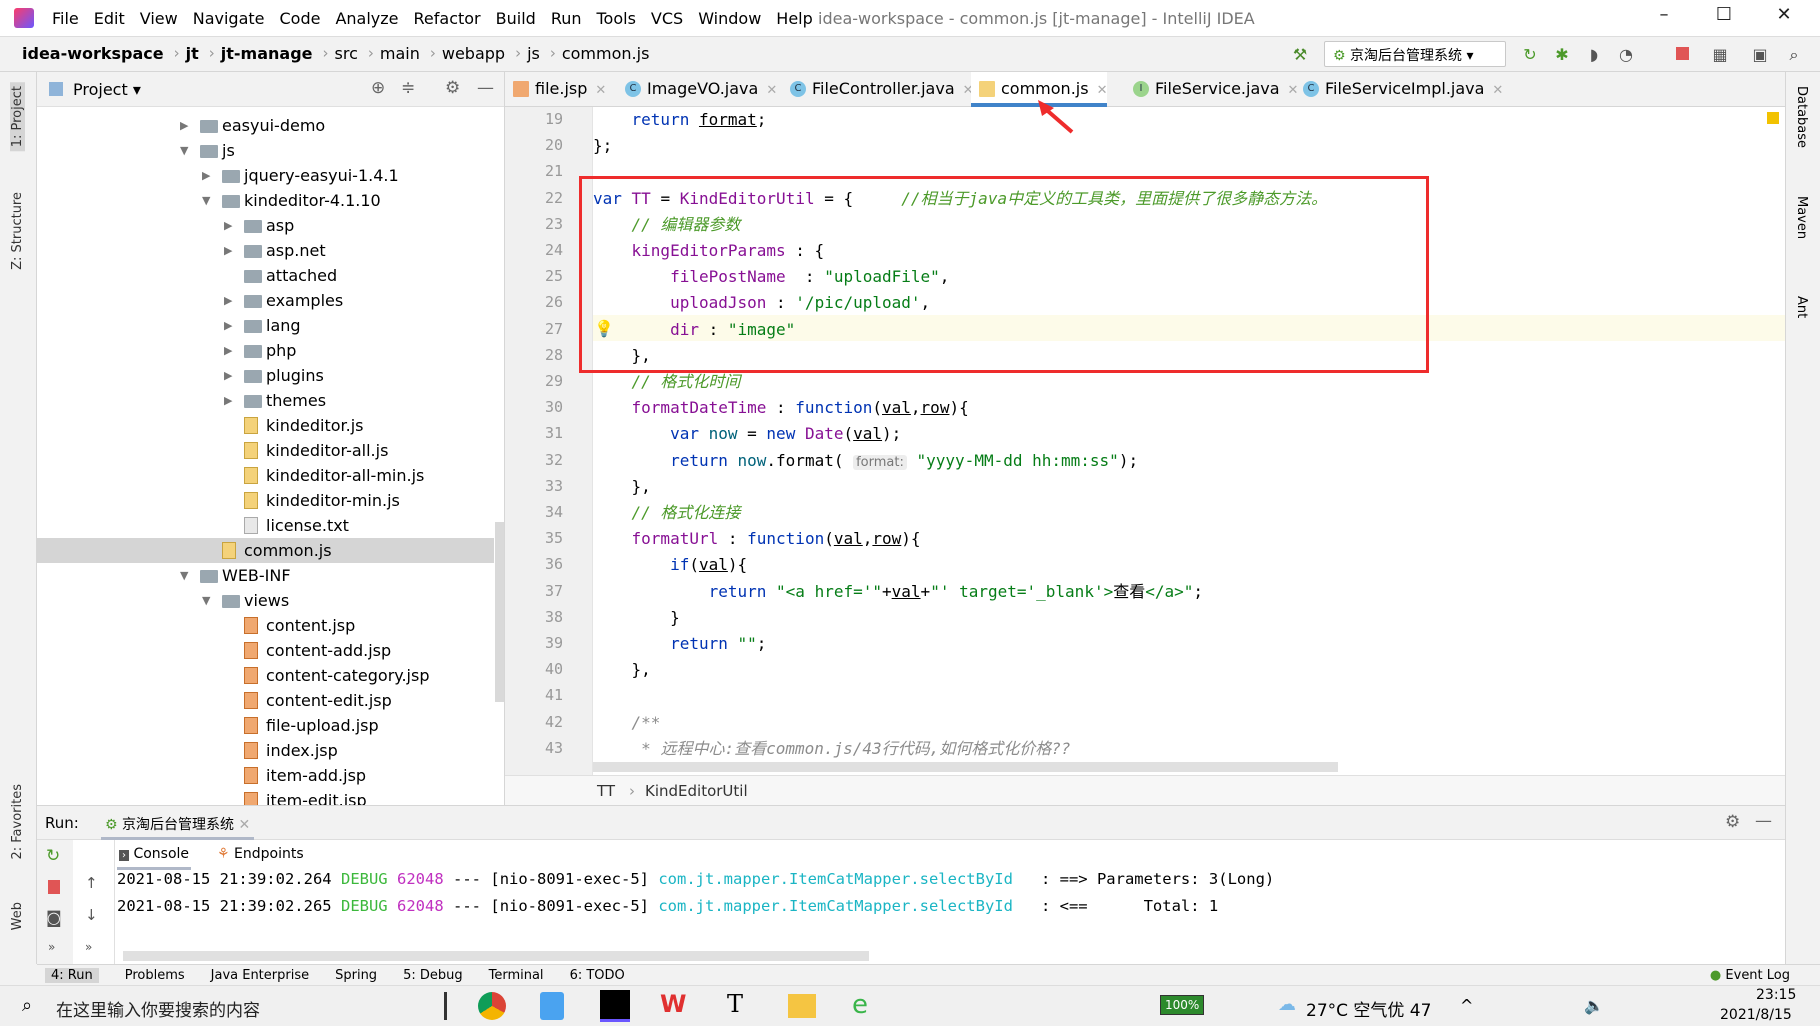  I want to click on menu-edit: Edit, so click(109, 18).